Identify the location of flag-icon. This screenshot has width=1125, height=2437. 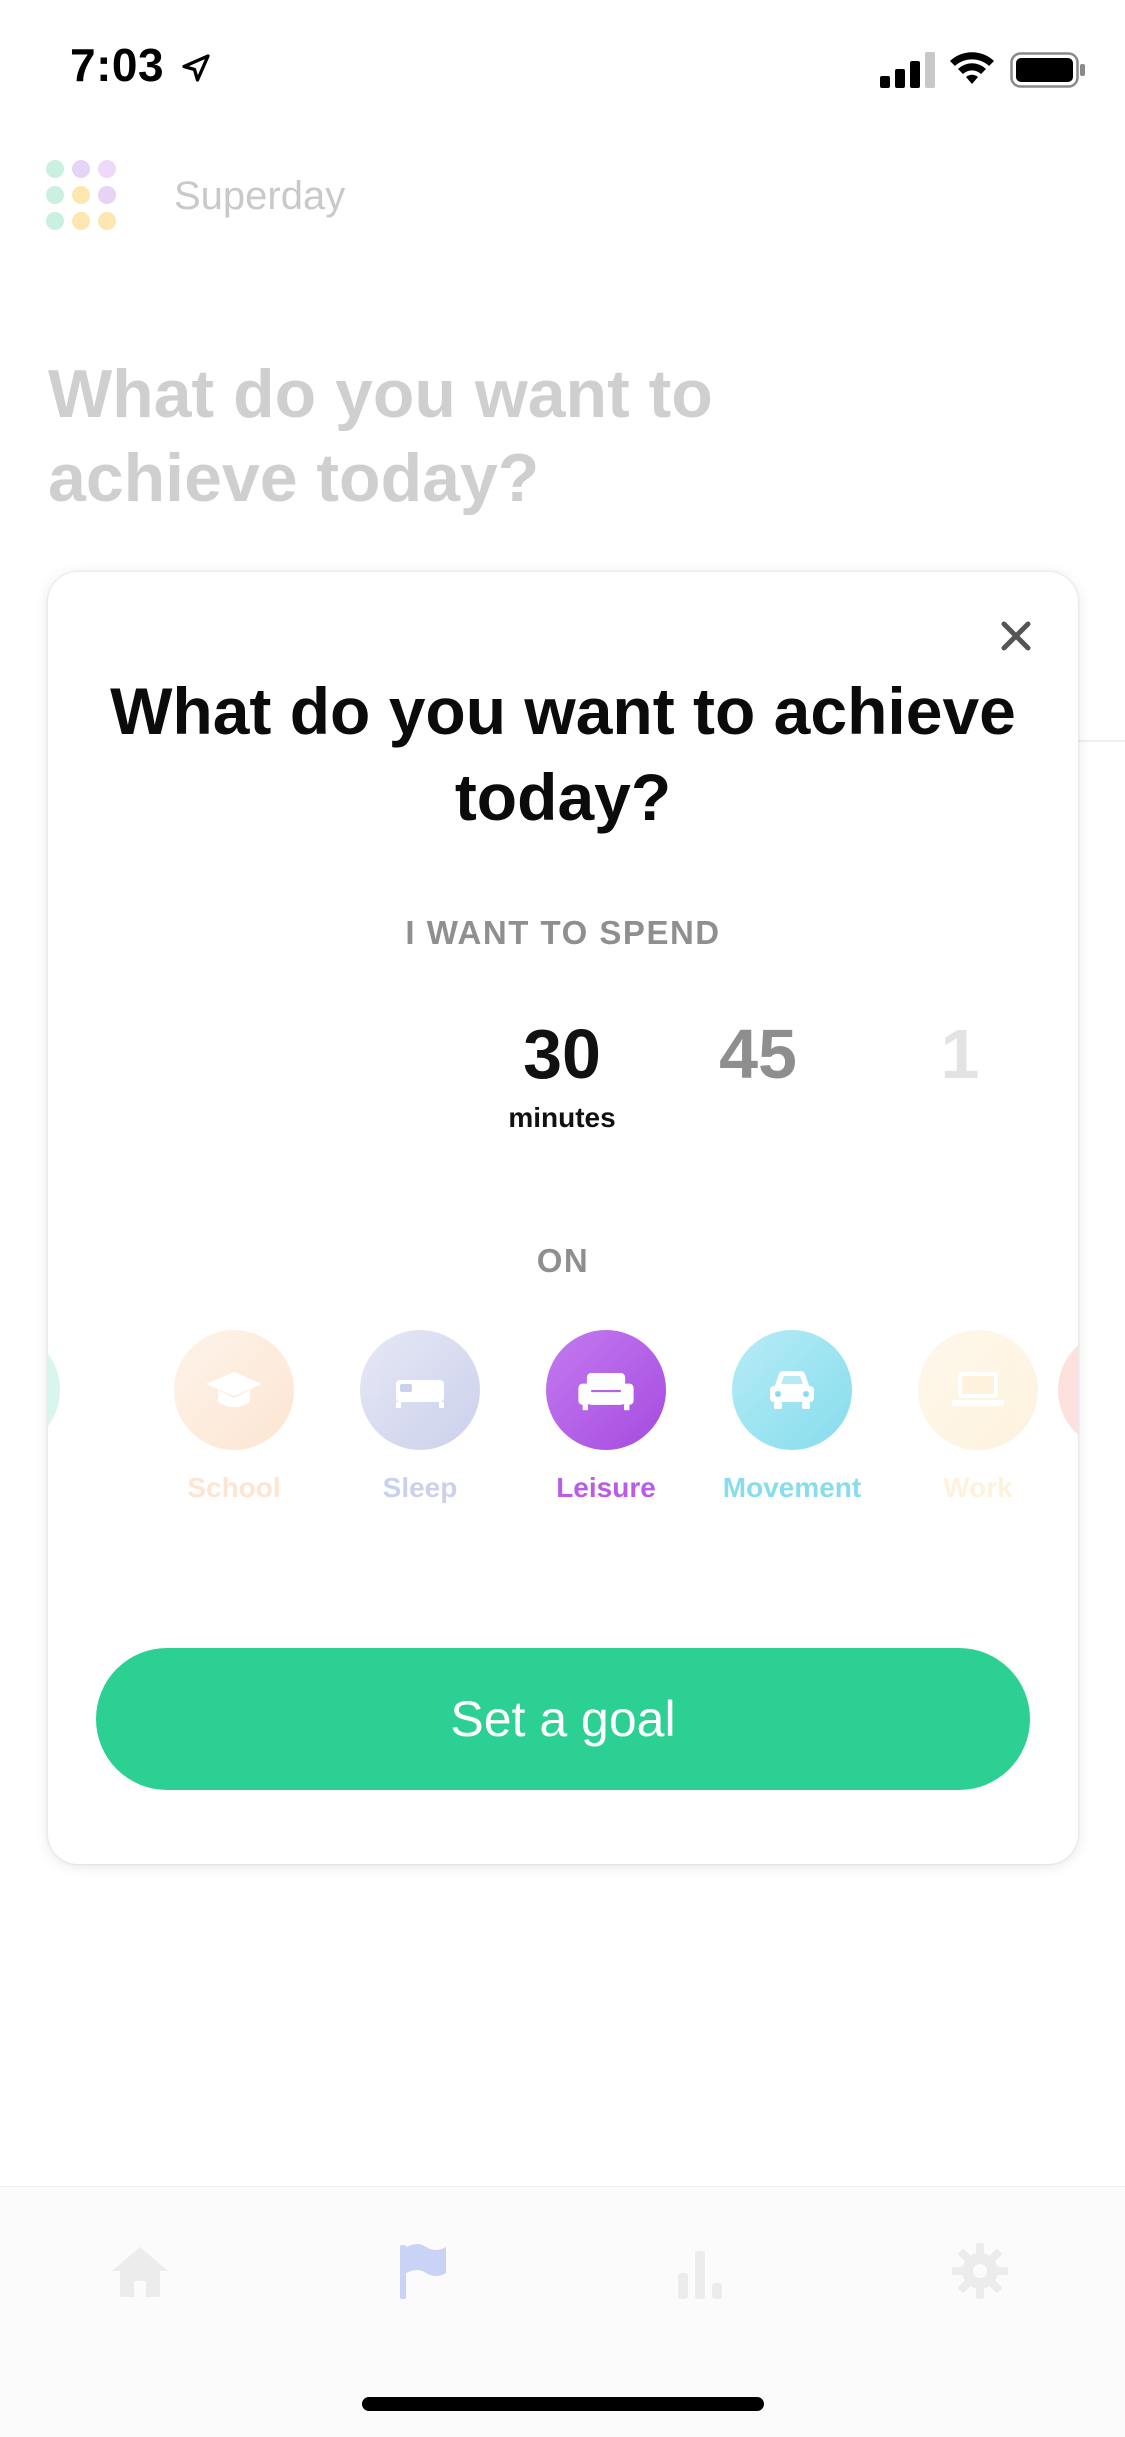
(423, 2271).